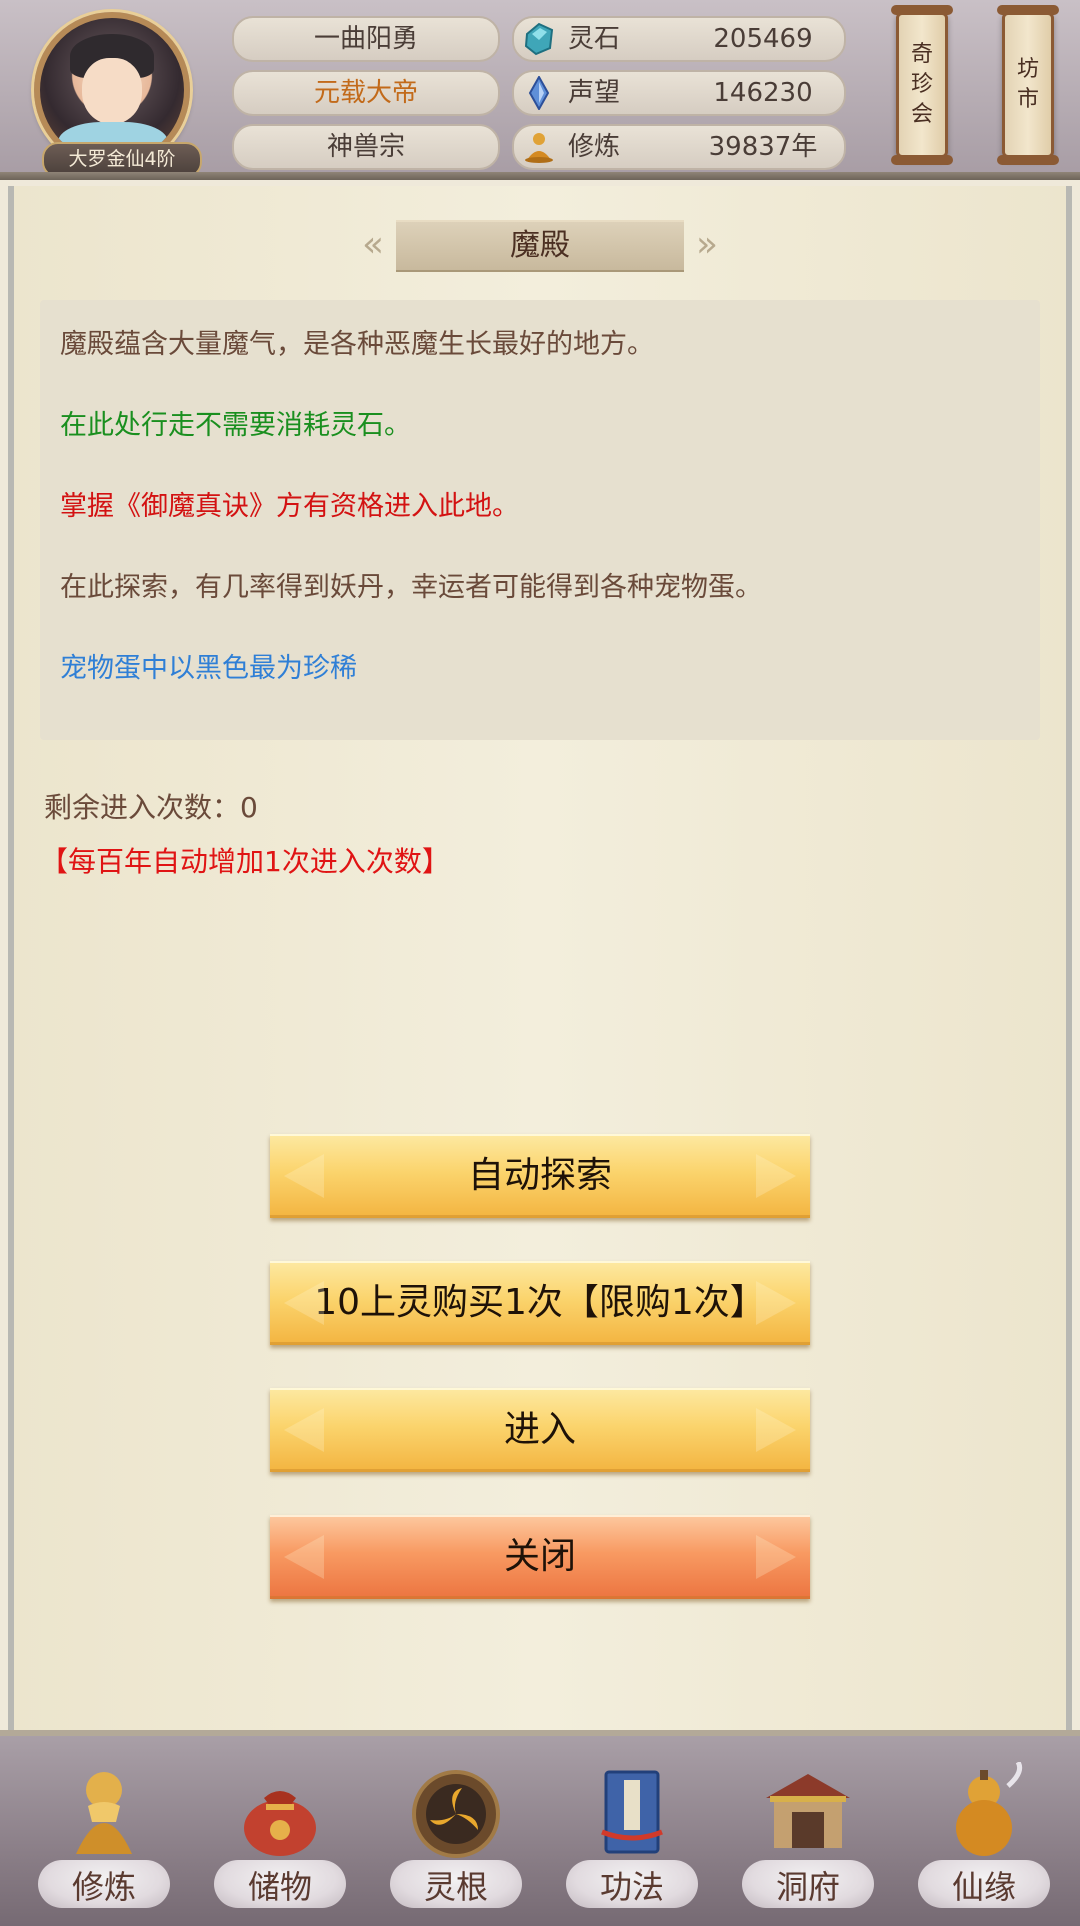 This screenshot has width=1080, height=1926. I want to click on nav-item-cultivate: 修炼, so click(104, 1831).